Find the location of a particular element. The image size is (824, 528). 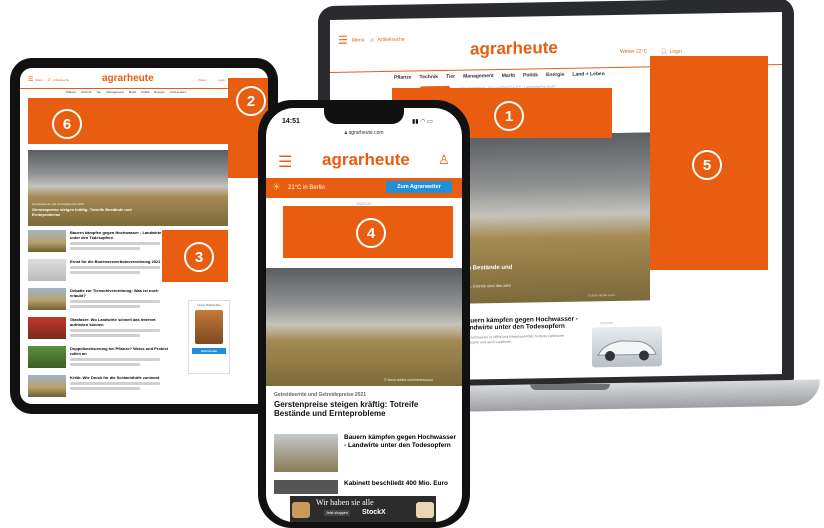

marker-5: 5 is located at coordinates (707, 165).